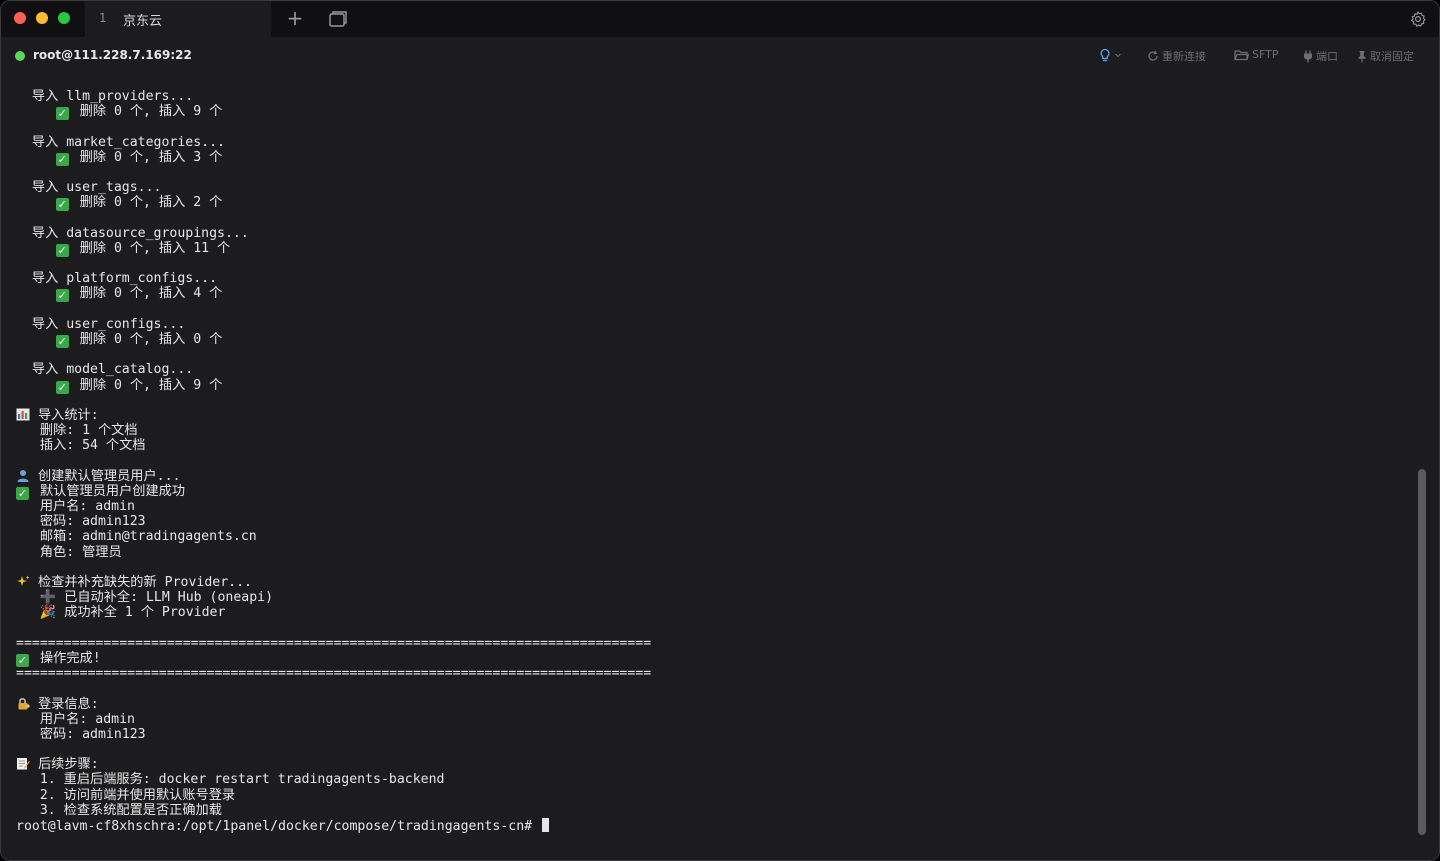 This screenshot has width=1440, height=861. What do you see at coordinates (333, 112) in the screenshot?
I see `terminal-line: ✓ 删除 0 个, 插入 9 个` at bounding box center [333, 112].